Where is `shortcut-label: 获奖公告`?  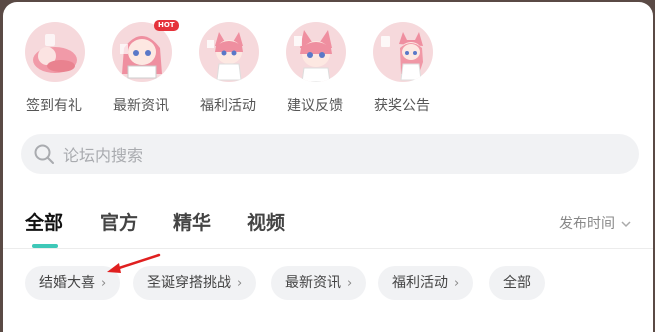
shortcut-label: 获奖公告 is located at coordinates (402, 106).